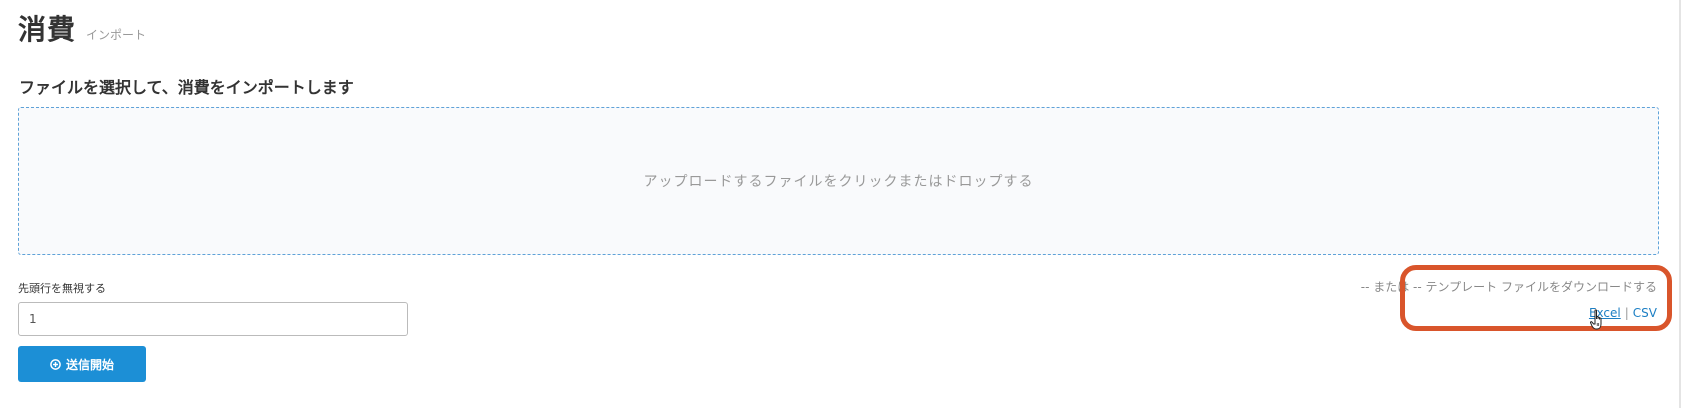  I want to click on template-download: -- または -- テンプレート ファイルをダウンロードする Excel | CSV, so click(1509, 299).